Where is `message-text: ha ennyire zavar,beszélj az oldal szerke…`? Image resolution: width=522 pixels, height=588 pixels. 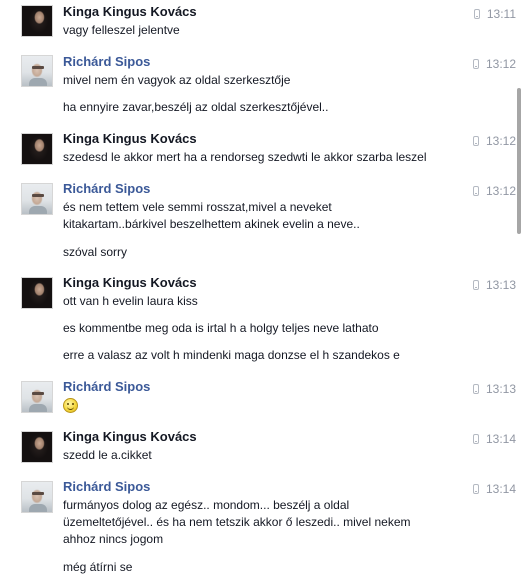 message-text: ha ennyire zavar,beszélj az oldal szerke… is located at coordinates (196, 107).